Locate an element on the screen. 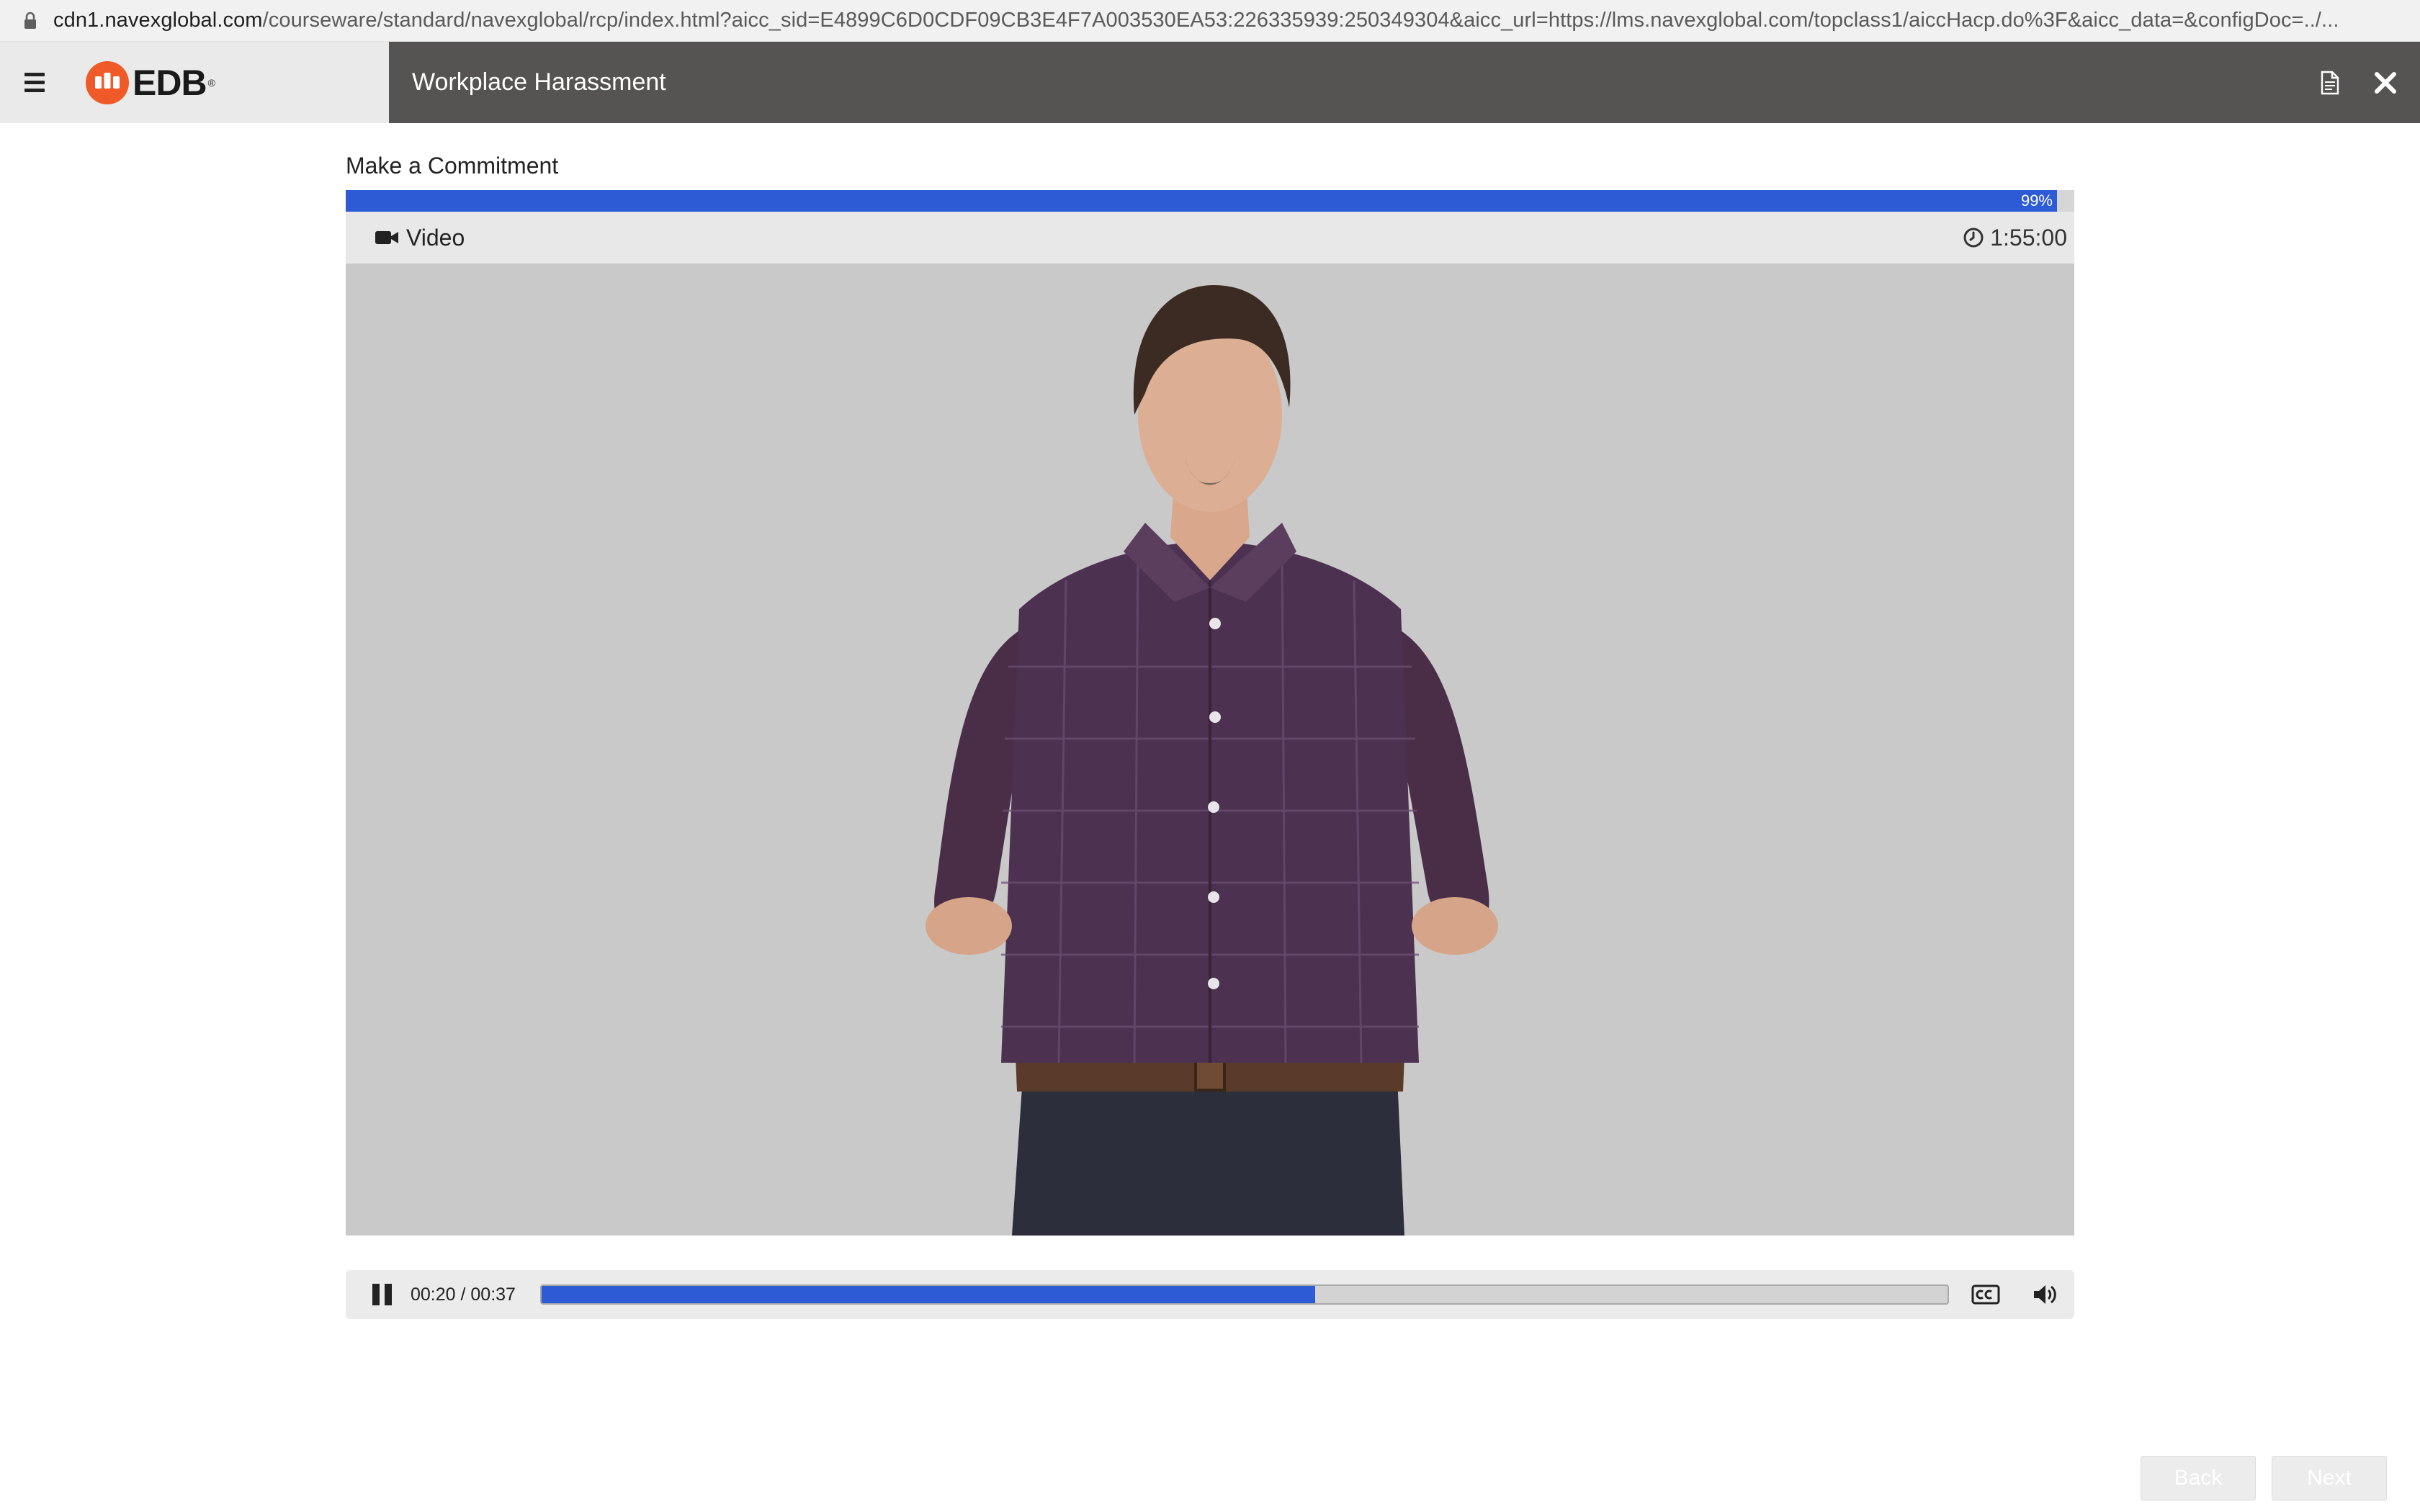  course-progress-fill: 99% is located at coordinates (1201, 201).